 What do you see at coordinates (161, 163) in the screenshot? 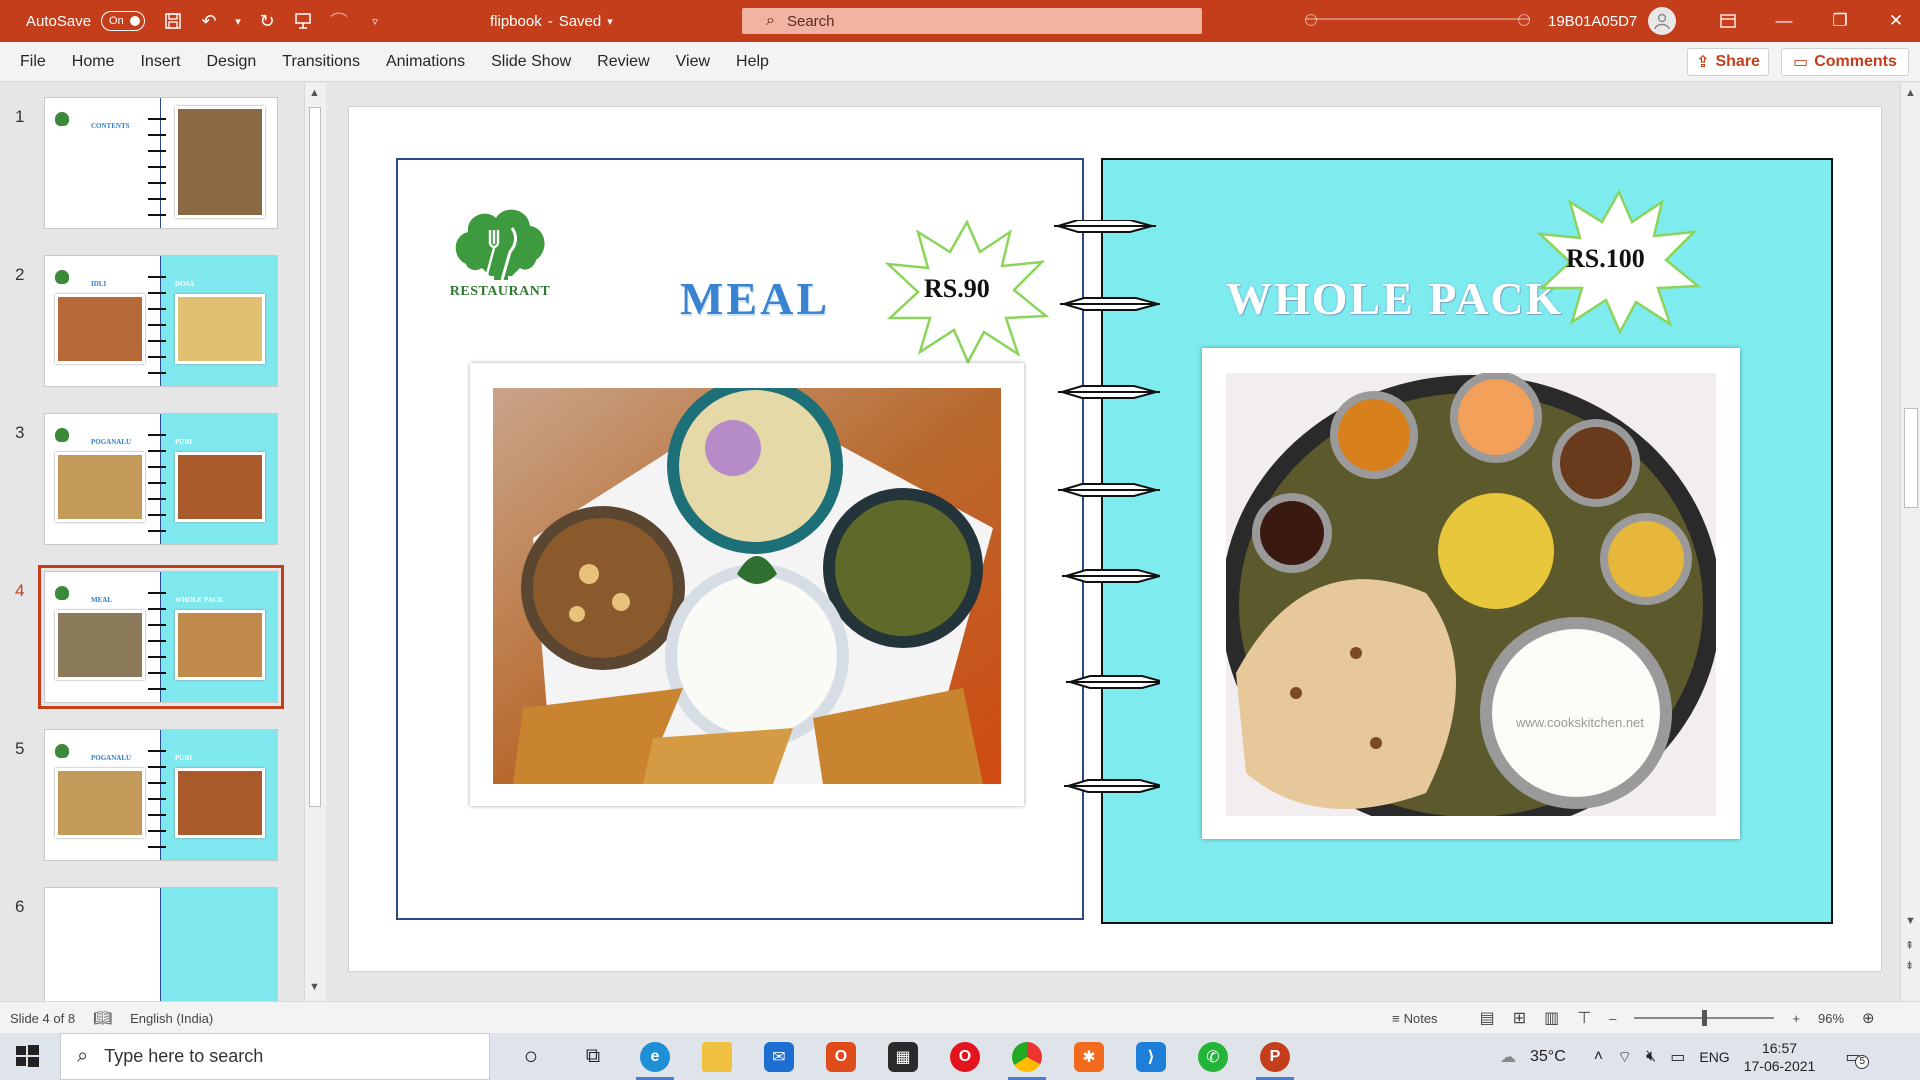
I see `slide-thumbnail: CONTENTS` at bounding box center [161, 163].